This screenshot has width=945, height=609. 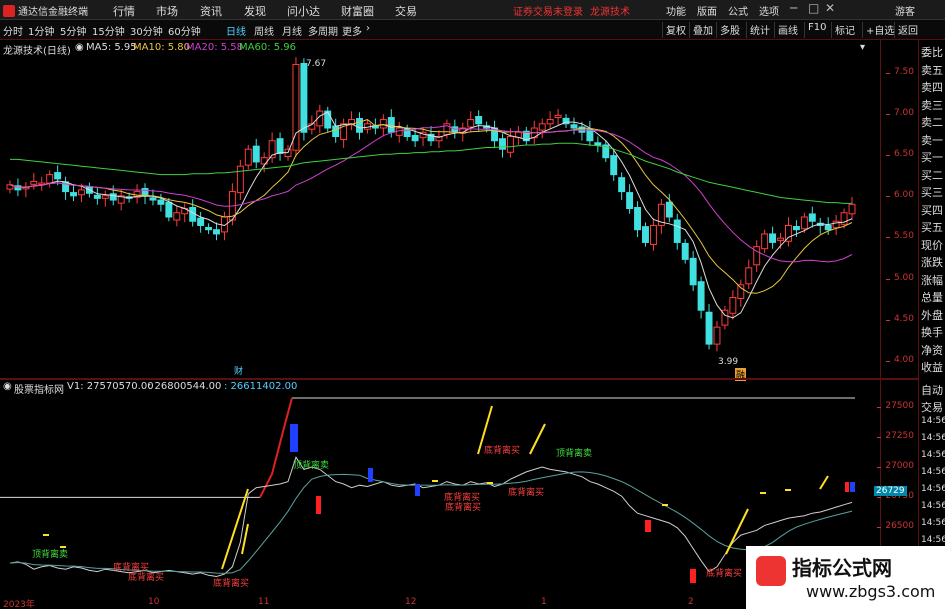 What do you see at coordinates (124, 11) in the screenshot?
I see `menu-quotes: 行情` at bounding box center [124, 11].